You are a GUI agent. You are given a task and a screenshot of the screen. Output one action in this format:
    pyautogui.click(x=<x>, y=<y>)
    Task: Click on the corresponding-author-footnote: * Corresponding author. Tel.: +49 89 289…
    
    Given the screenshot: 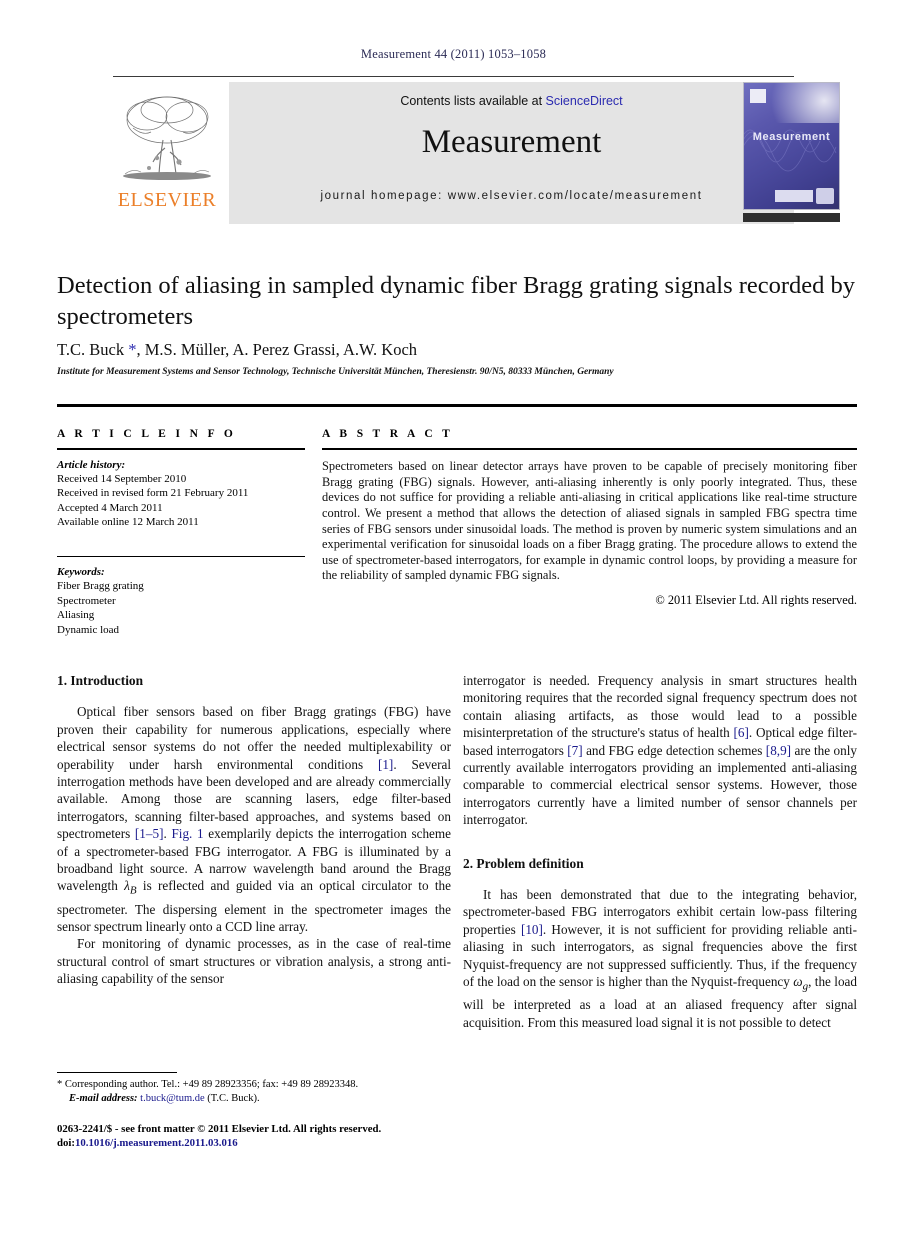 What is the action you would take?
    pyautogui.click(x=254, y=1091)
    